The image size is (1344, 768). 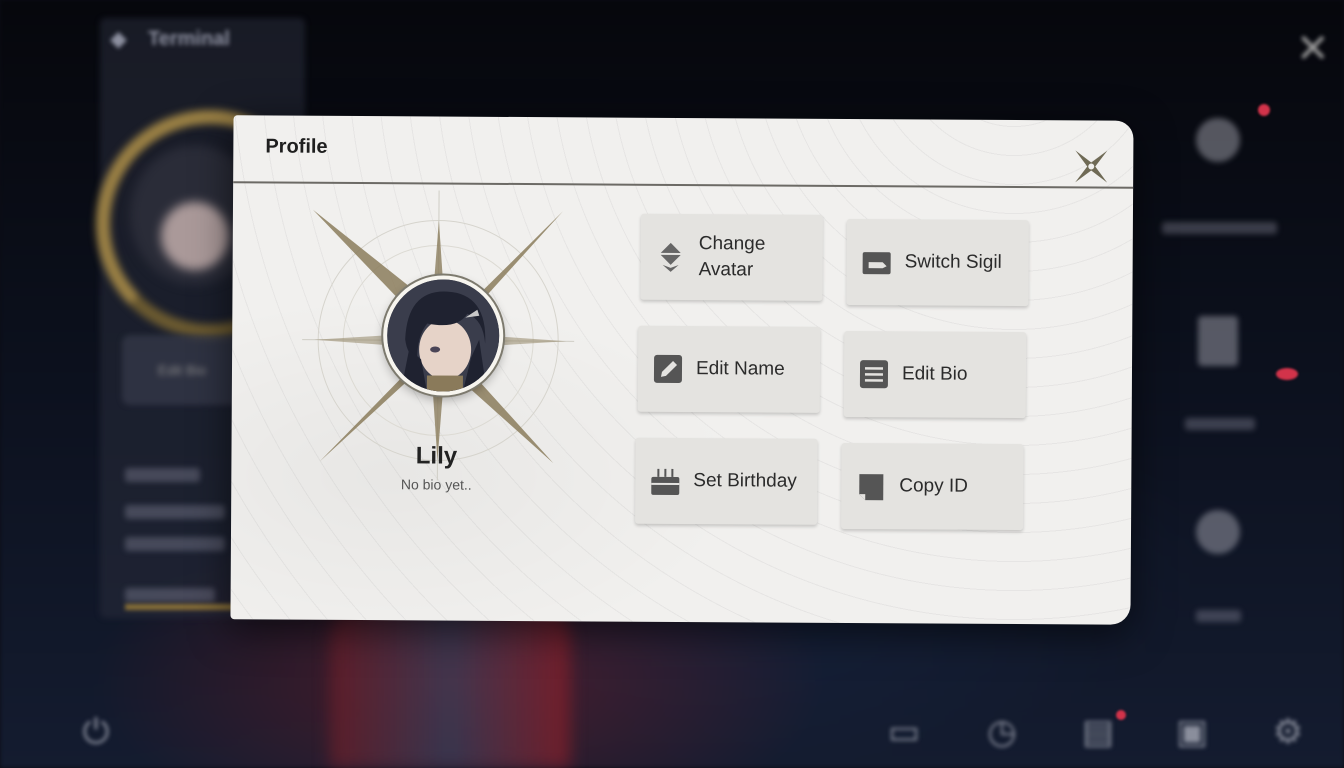 I want to click on edit-bio-button: Edit Bio, so click(x=935, y=374).